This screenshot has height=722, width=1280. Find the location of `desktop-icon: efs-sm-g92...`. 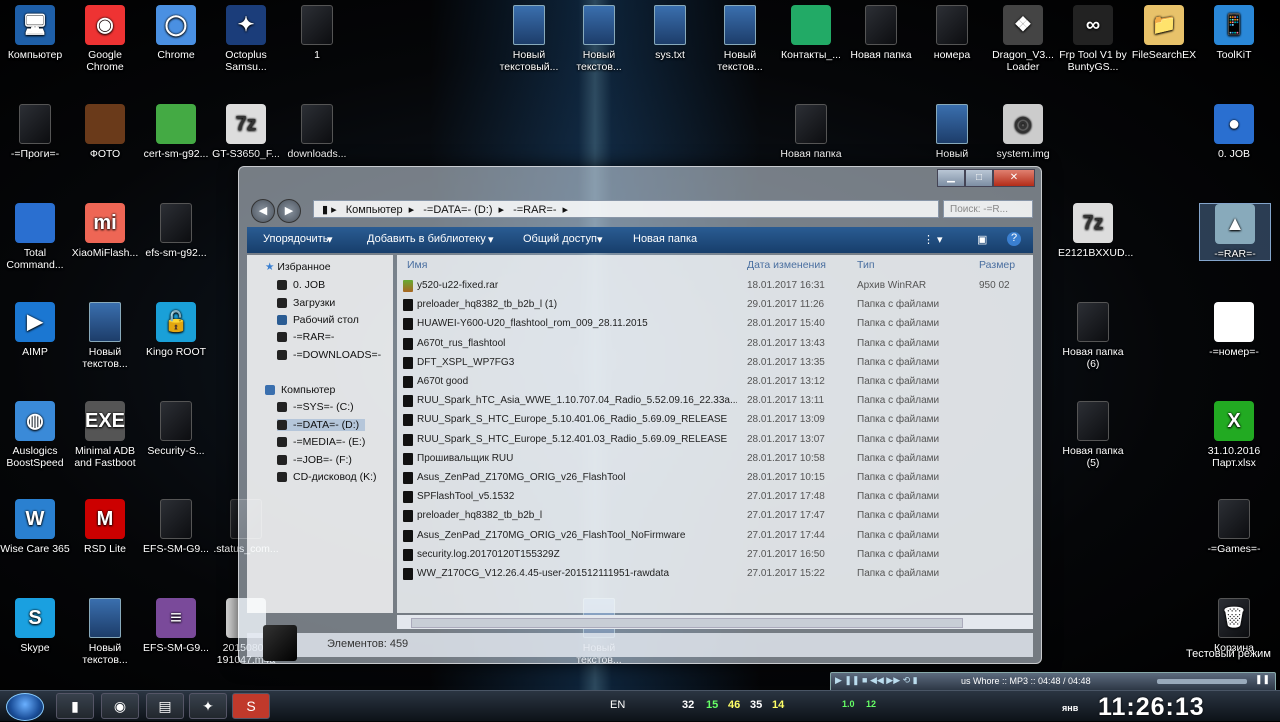

desktop-icon: efs-sm-g92... is located at coordinates (176, 231).